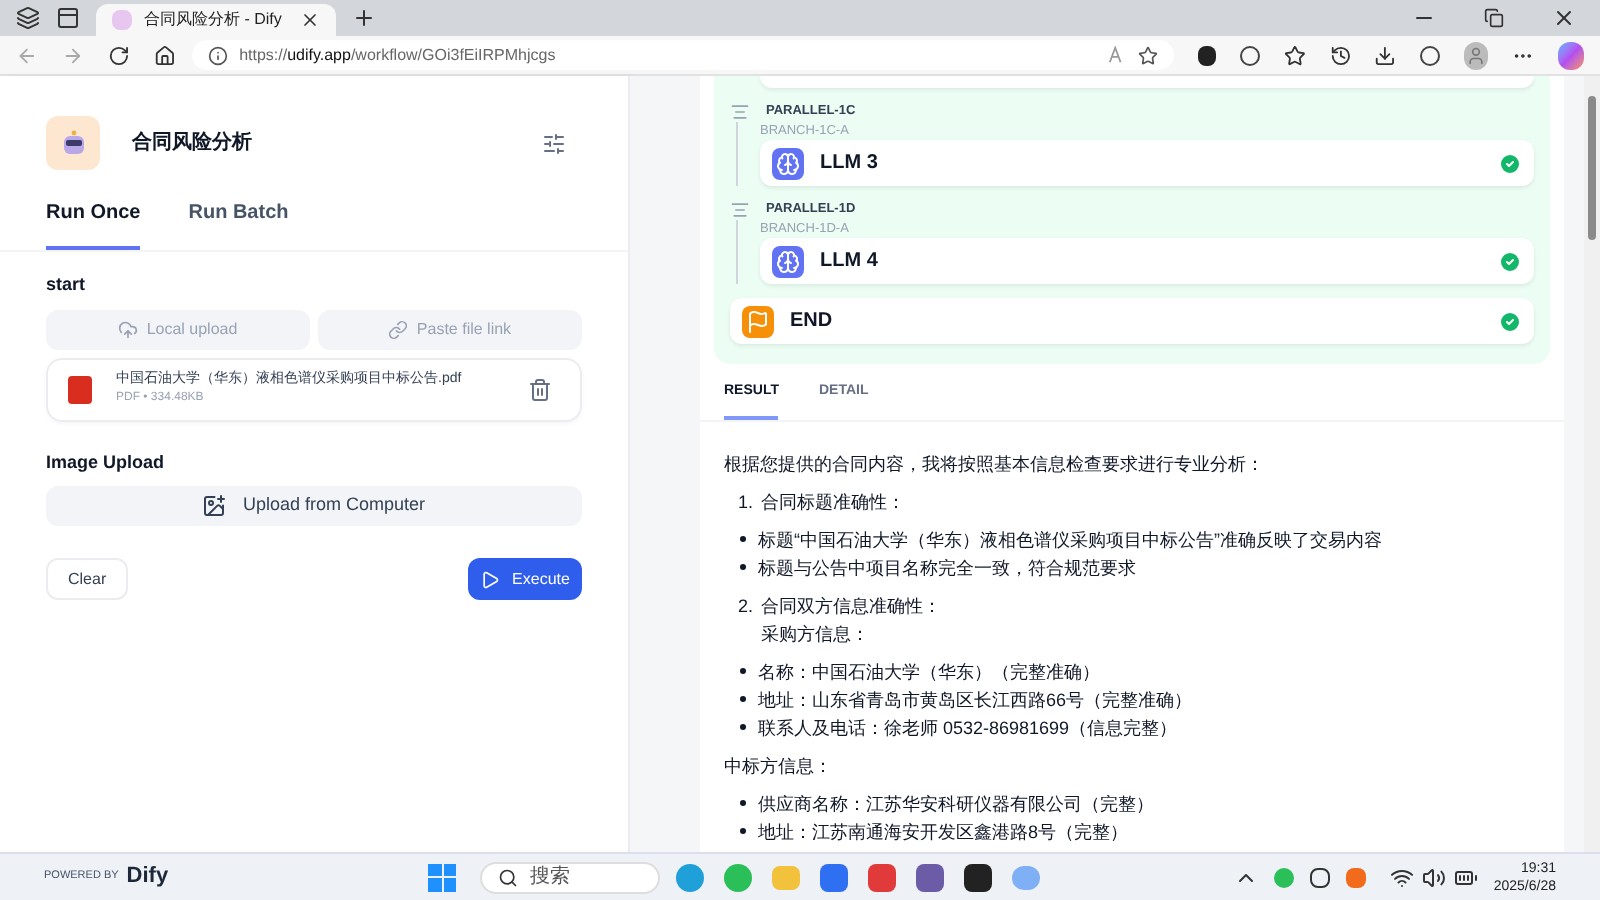 Image resolution: width=1600 pixels, height=900 pixels. I want to click on list-item: 合同标题准确性：, so click(833, 502).